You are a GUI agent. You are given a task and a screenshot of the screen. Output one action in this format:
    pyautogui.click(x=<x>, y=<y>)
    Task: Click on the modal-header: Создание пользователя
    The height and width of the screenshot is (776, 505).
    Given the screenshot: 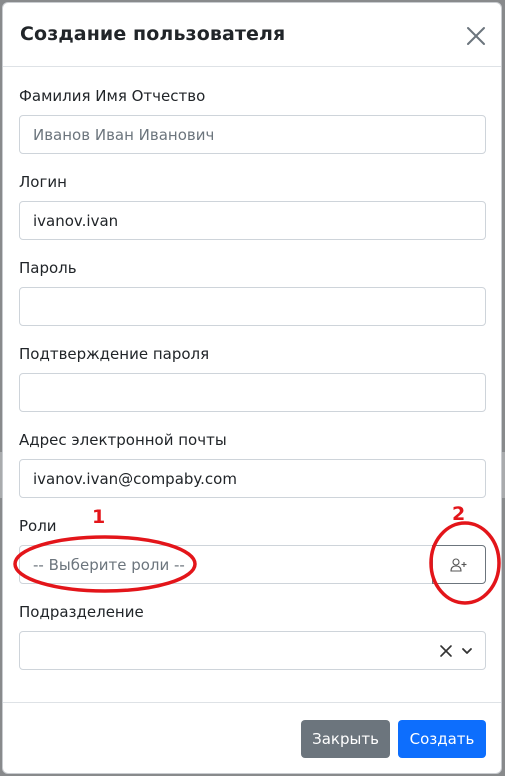 What is the action you would take?
    pyautogui.click(x=252, y=35)
    